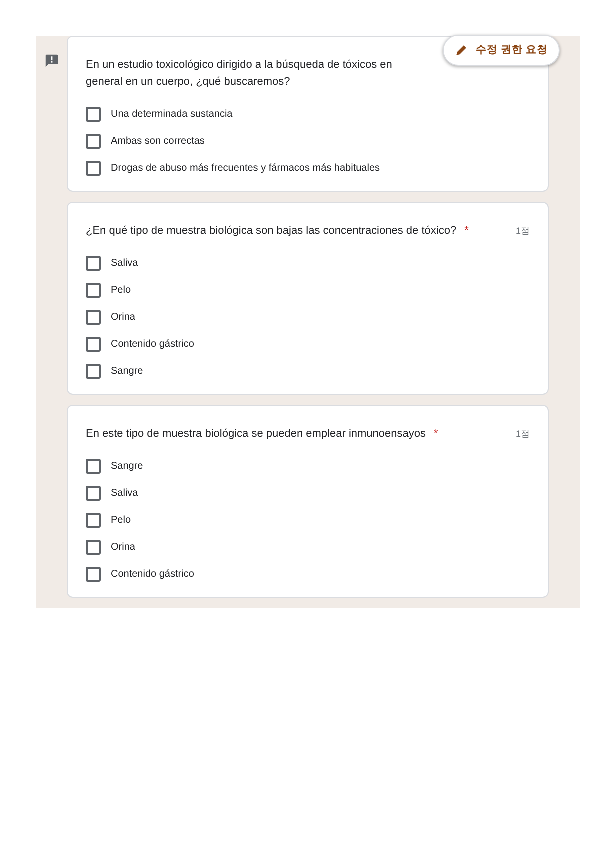 Image resolution: width=599 pixels, height=848 pixels. I want to click on question-text: En este tipo de muestra biológica se pueden emplear inmunoensayos, so click(256, 434).